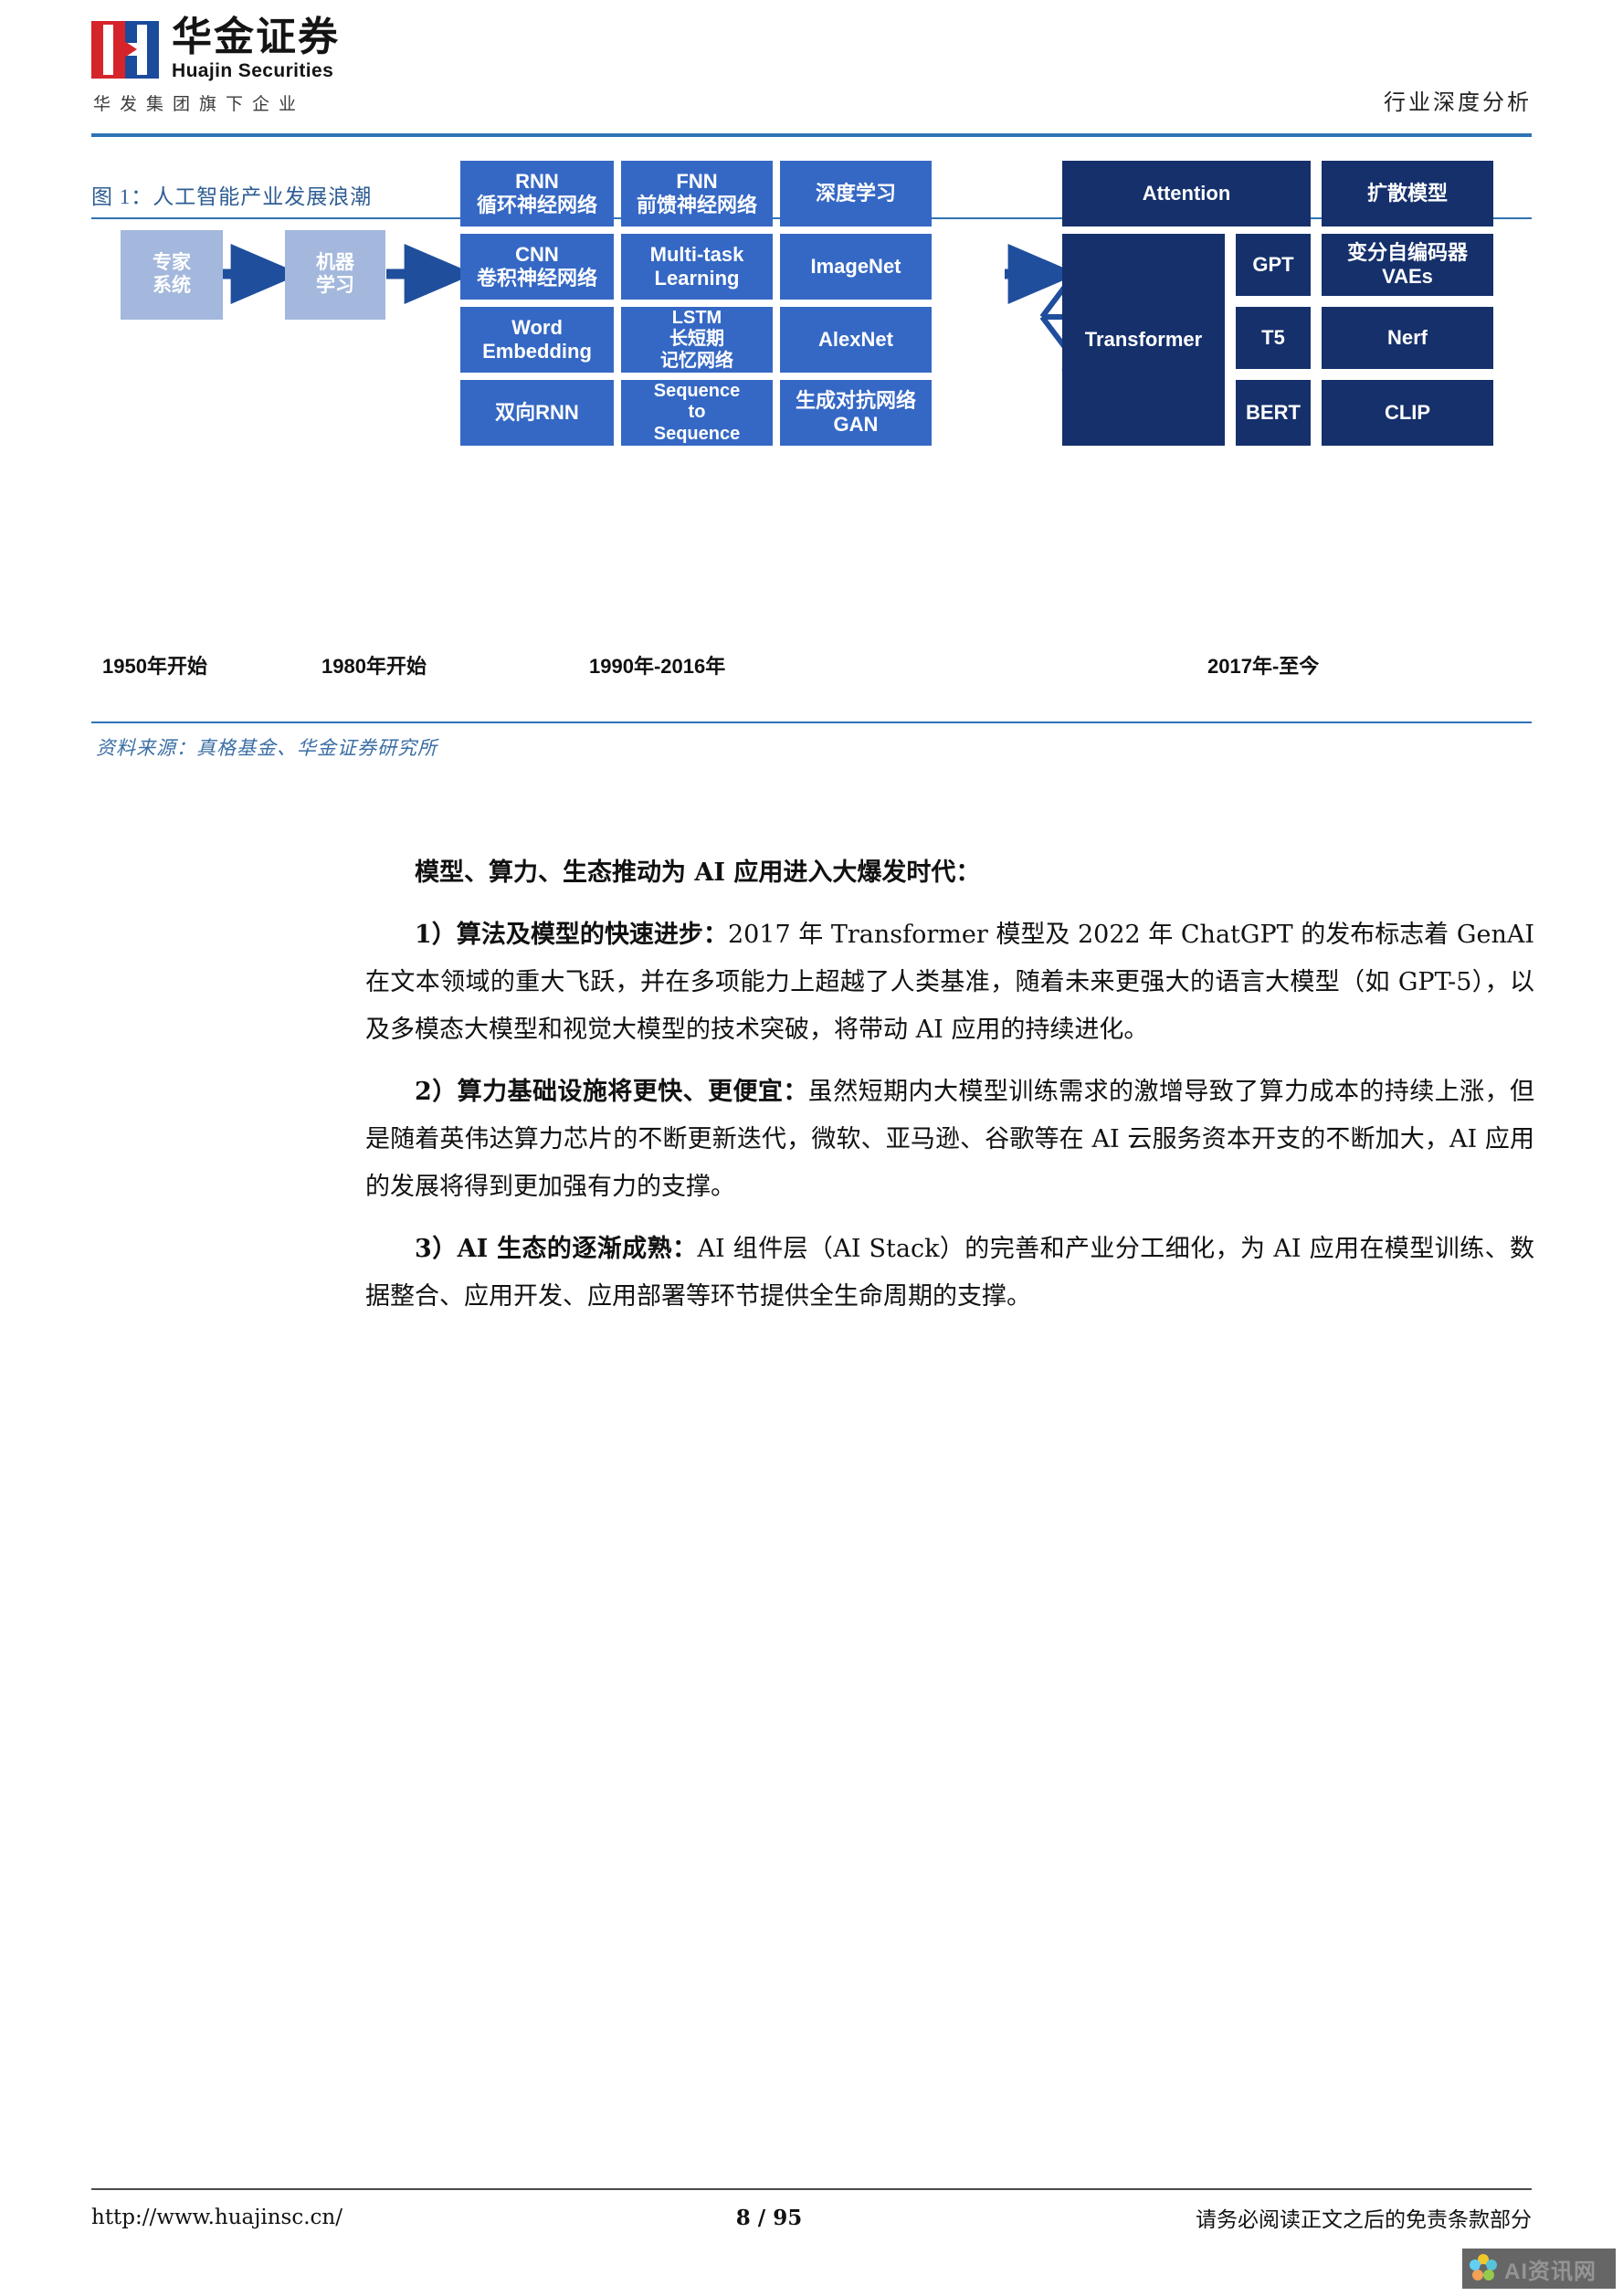  Describe the element at coordinates (697, 340) in the screenshot. I see `diagram-box-lstm: LSTM 长短期 记忆网络` at that location.